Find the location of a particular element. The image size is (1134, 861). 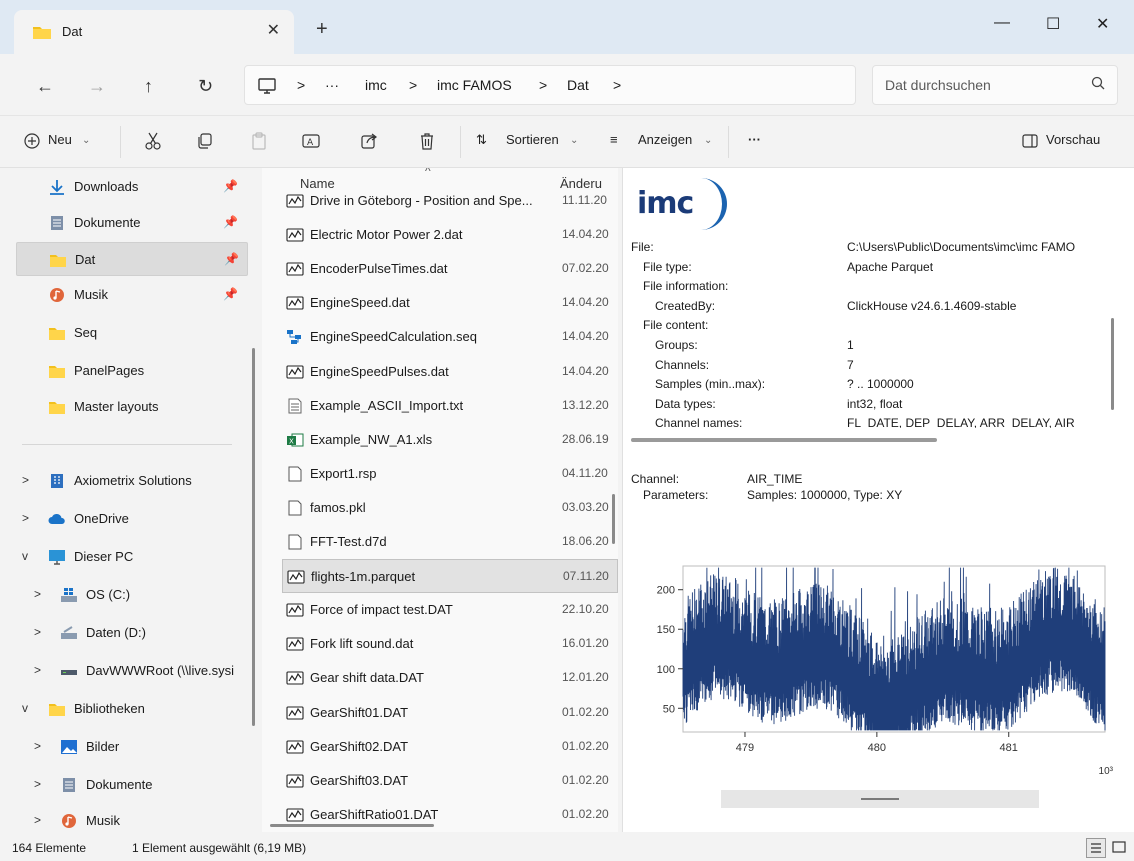

info-vertical-scrollbar is located at coordinates (1112, 364).